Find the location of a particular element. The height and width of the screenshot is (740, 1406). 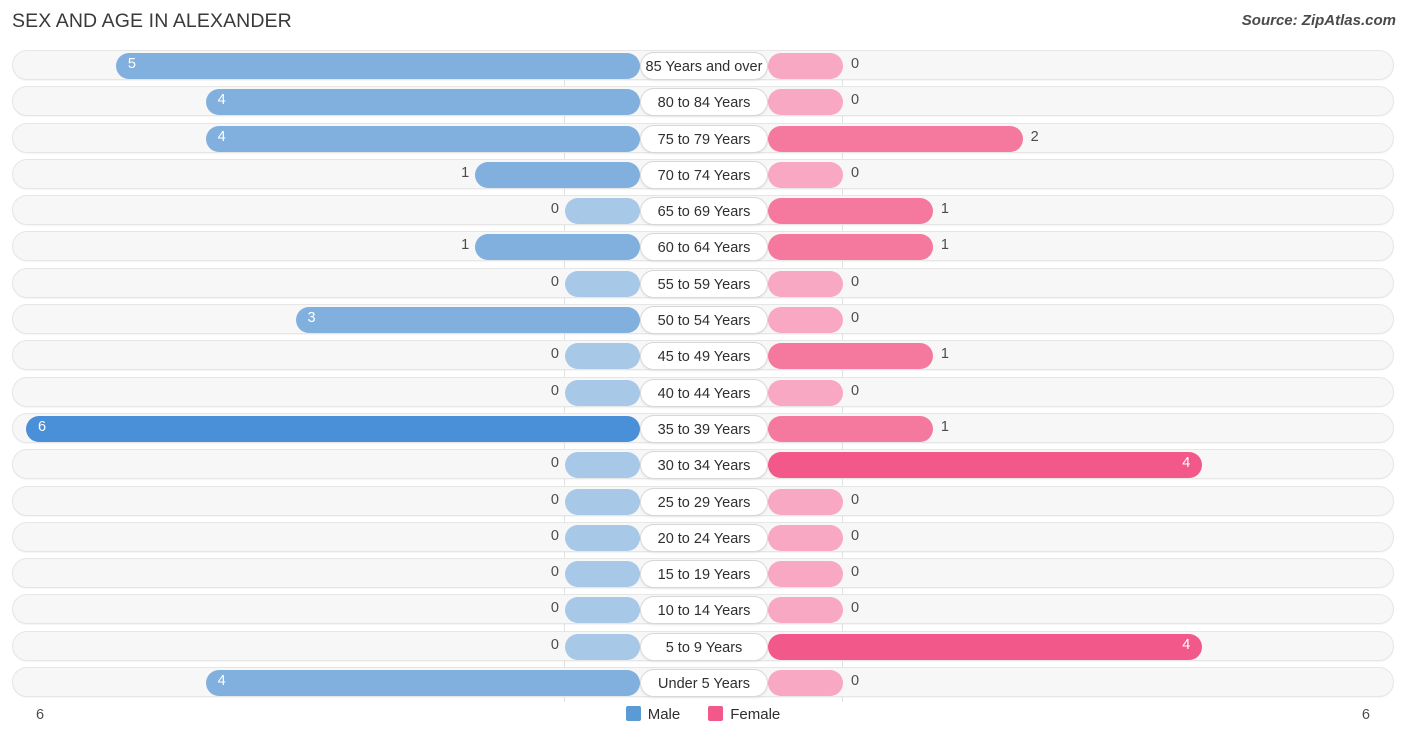

age-group-label: 65 to 69 Years is located at coordinates (704, 211).